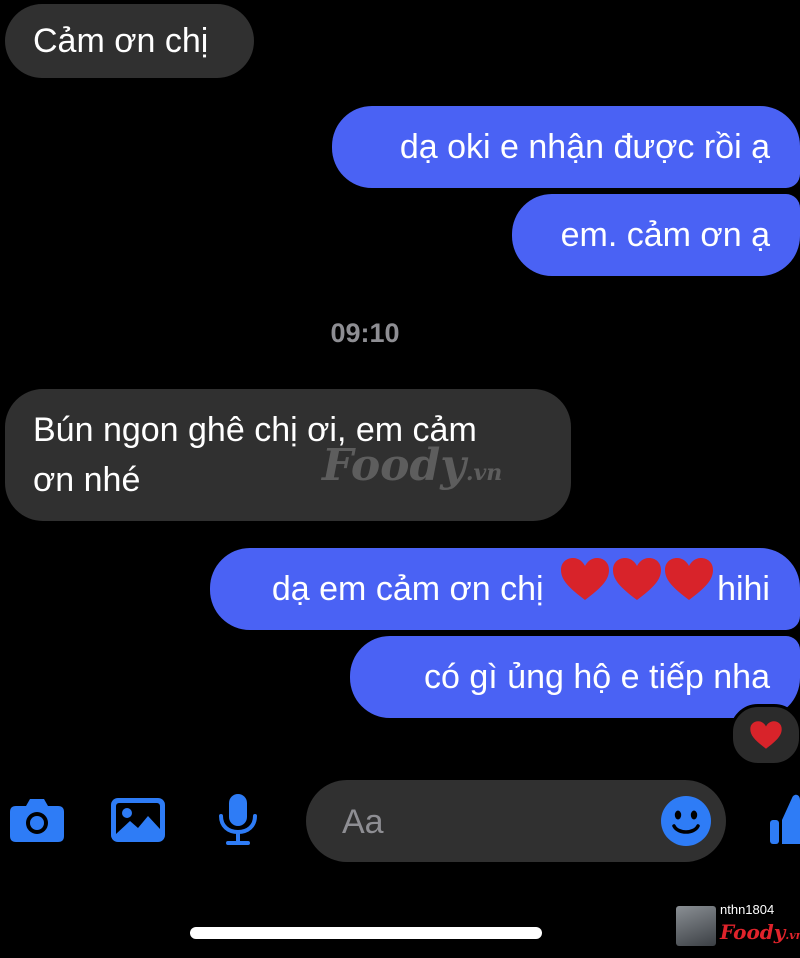 The height and width of the screenshot is (958, 800). Describe the element at coordinates (492, 822) in the screenshot. I see `message-input` at that location.